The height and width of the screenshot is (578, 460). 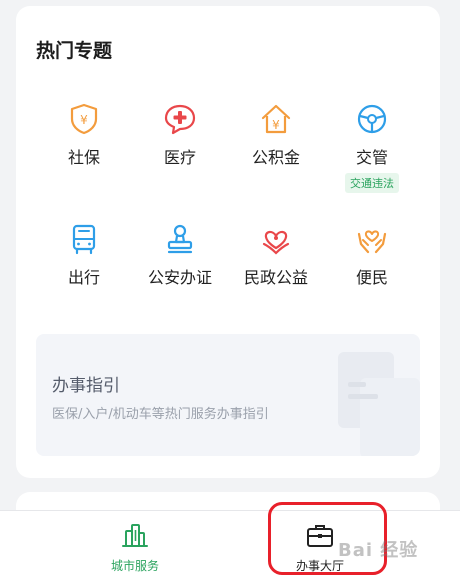 I want to click on guide-subtitle: 医保/入户/机动车等热门服务办事指引, so click(x=160, y=414).